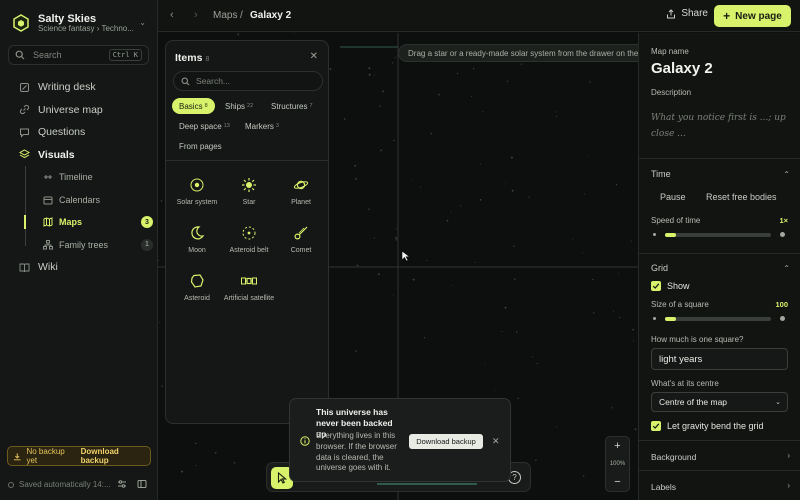 This screenshot has height=500, width=800. Describe the element at coordinates (17, 456) in the screenshot. I see `download-icon` at that location.